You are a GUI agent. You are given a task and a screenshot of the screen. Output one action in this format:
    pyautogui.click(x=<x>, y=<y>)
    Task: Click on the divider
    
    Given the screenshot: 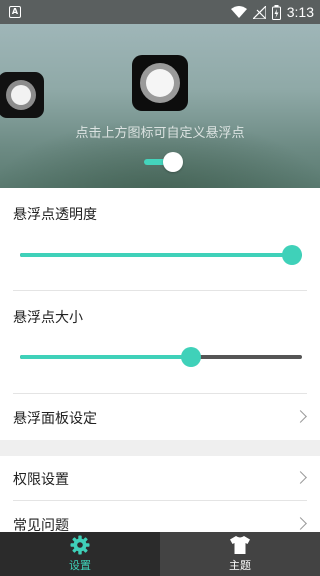 What is the action you would take?
    pyautogui.click(x=160, y=290)
    